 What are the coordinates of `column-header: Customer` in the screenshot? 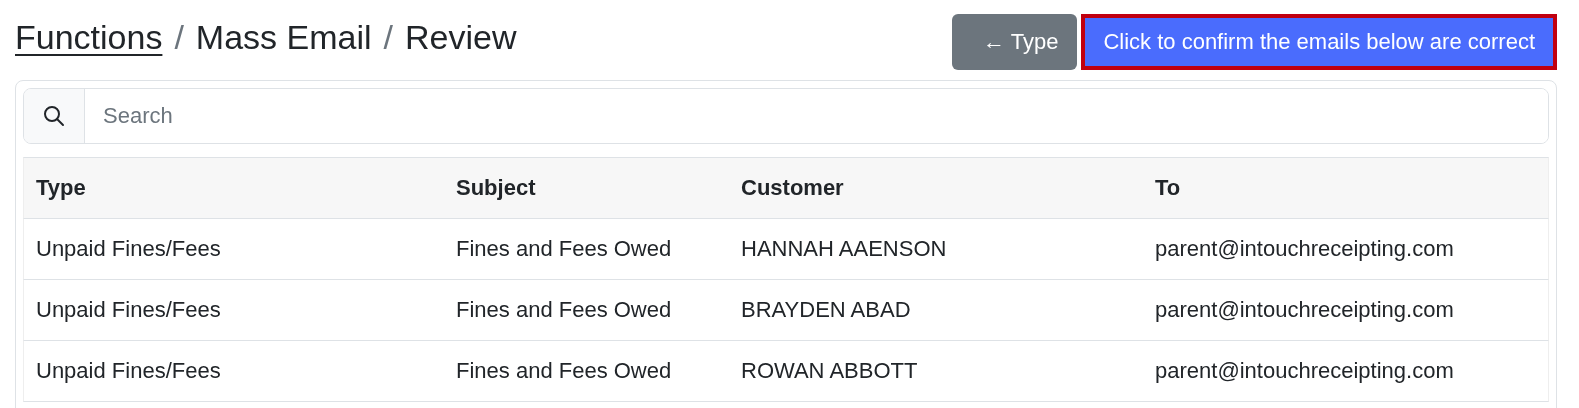 It's located at (792, 188).